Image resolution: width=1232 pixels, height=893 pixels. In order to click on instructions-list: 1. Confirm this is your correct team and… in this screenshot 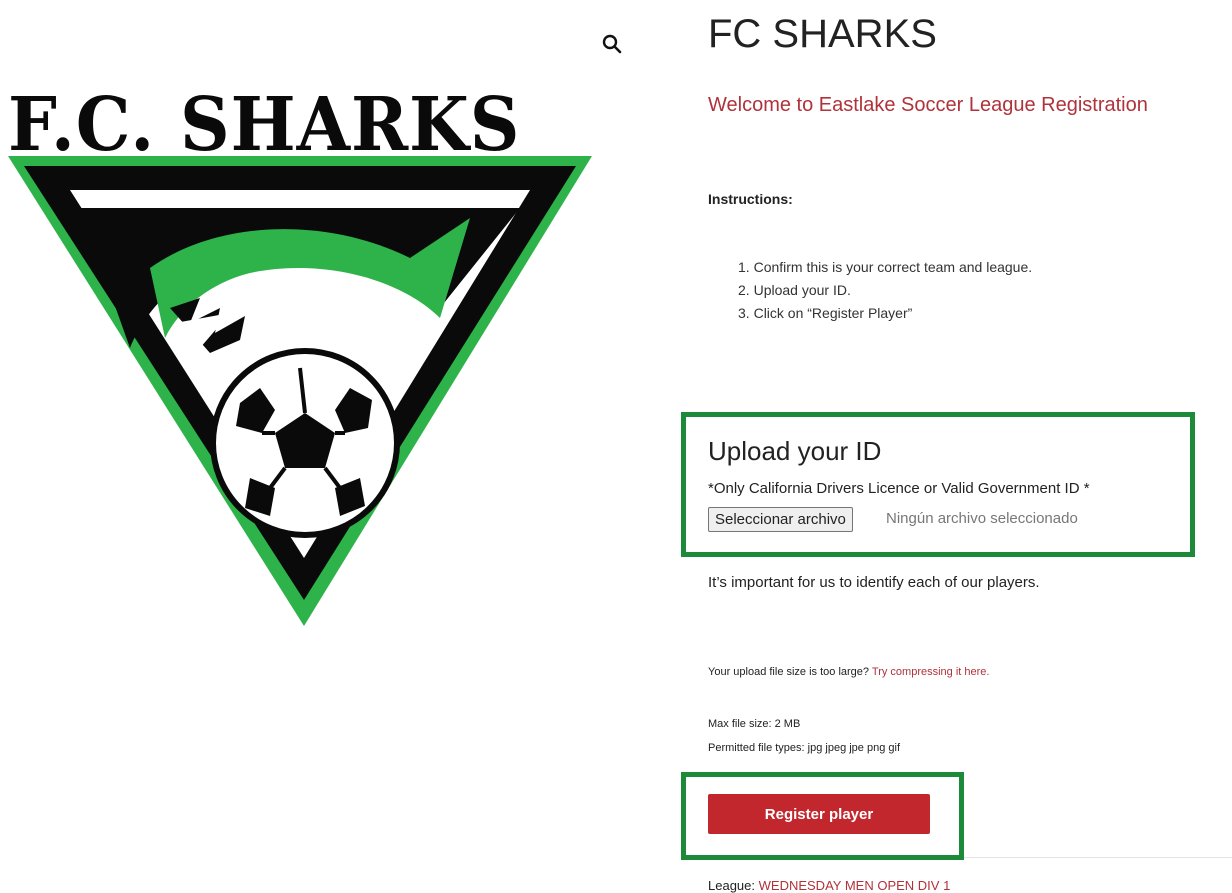, I will do `click(885, 292)`.